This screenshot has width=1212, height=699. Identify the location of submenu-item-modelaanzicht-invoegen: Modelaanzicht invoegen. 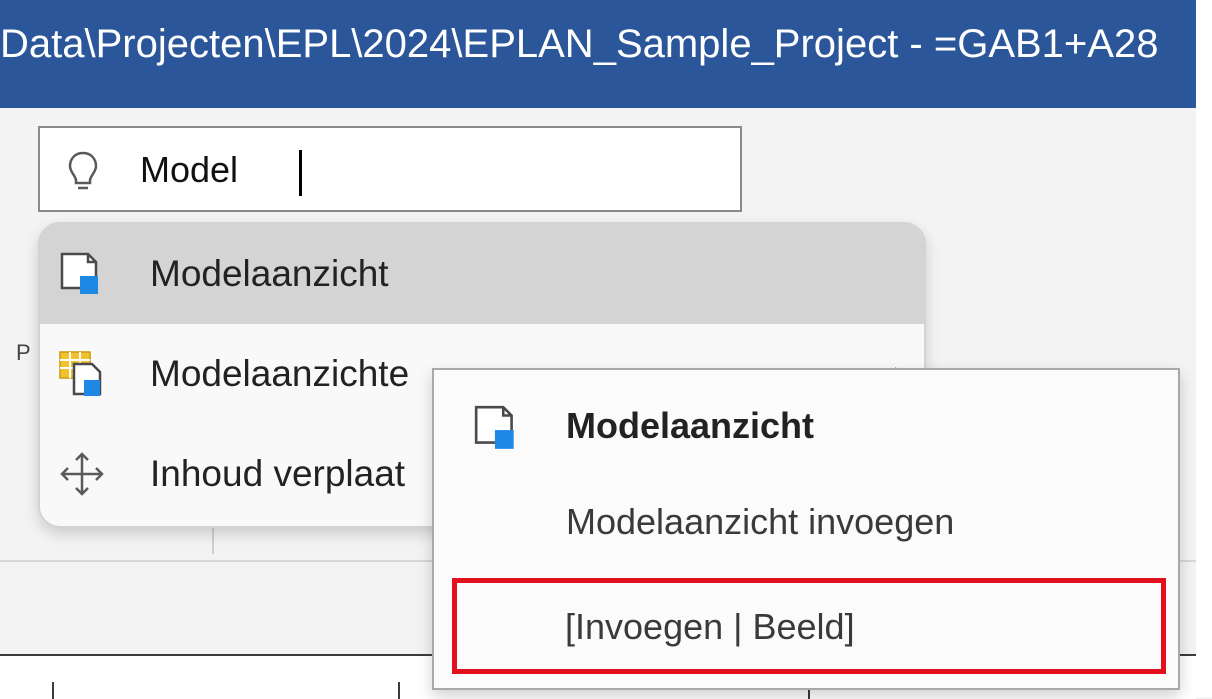
(760, 522).